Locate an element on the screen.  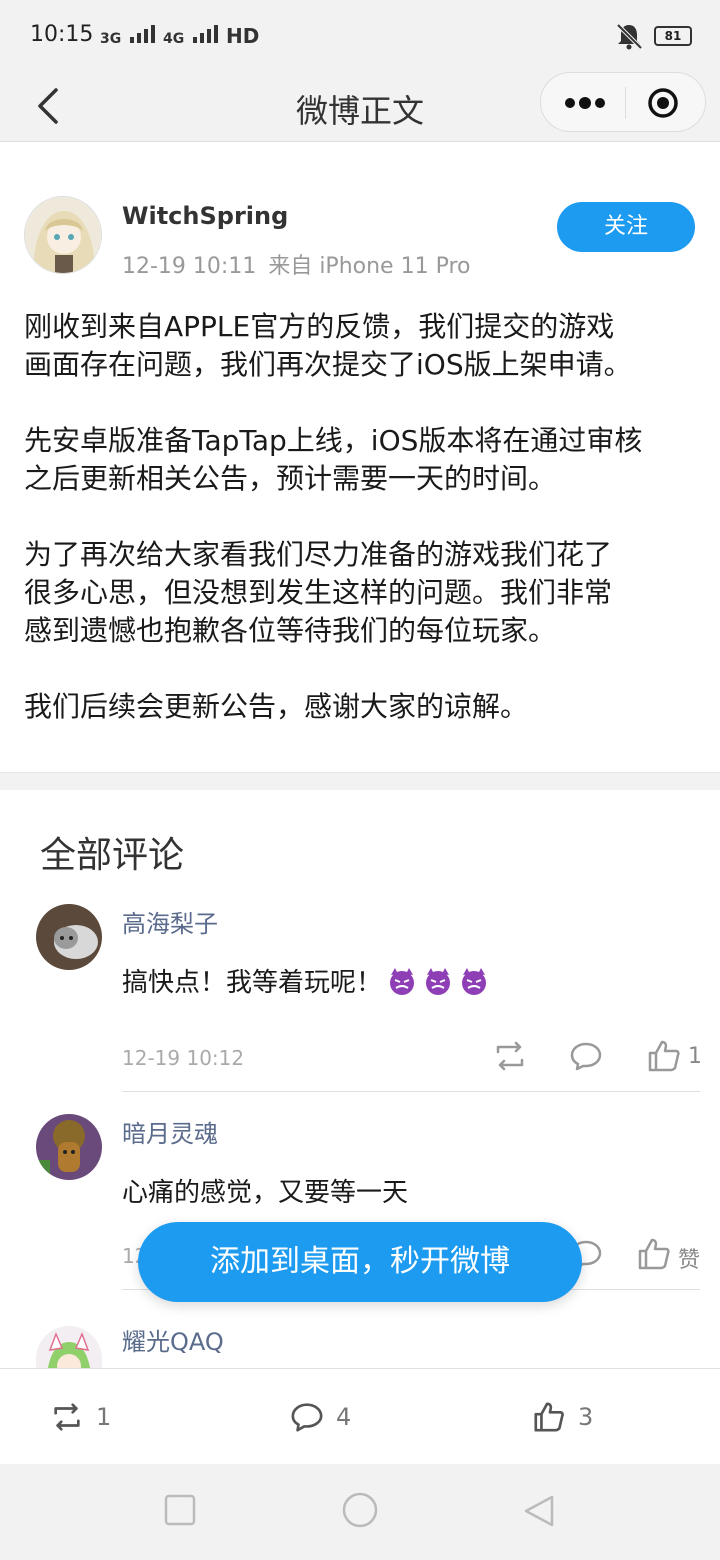
comment-text: 搞快点！我等着玩呢！ is located at coordinates (306, 980).